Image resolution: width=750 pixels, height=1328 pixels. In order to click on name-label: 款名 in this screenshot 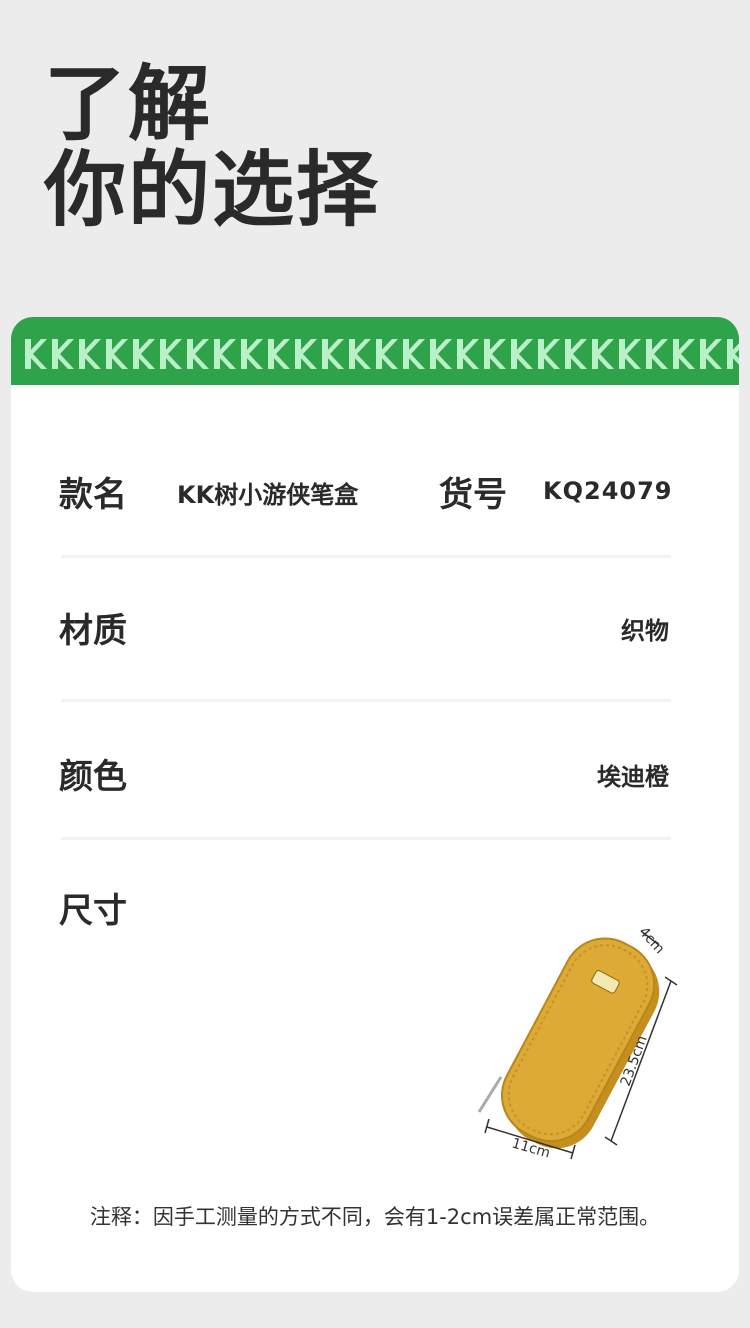, I will do `click(93, 495)`.